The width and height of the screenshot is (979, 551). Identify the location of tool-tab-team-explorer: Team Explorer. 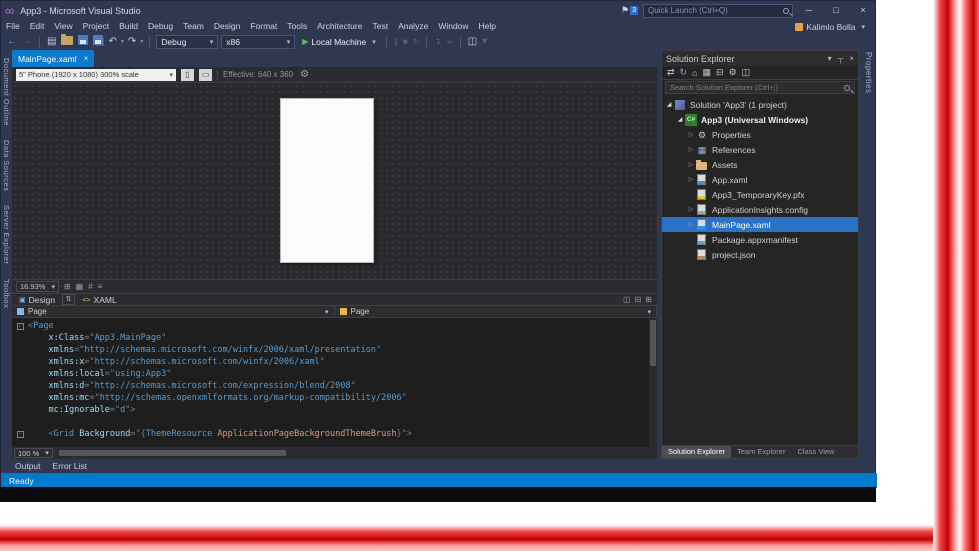
(761, 452).